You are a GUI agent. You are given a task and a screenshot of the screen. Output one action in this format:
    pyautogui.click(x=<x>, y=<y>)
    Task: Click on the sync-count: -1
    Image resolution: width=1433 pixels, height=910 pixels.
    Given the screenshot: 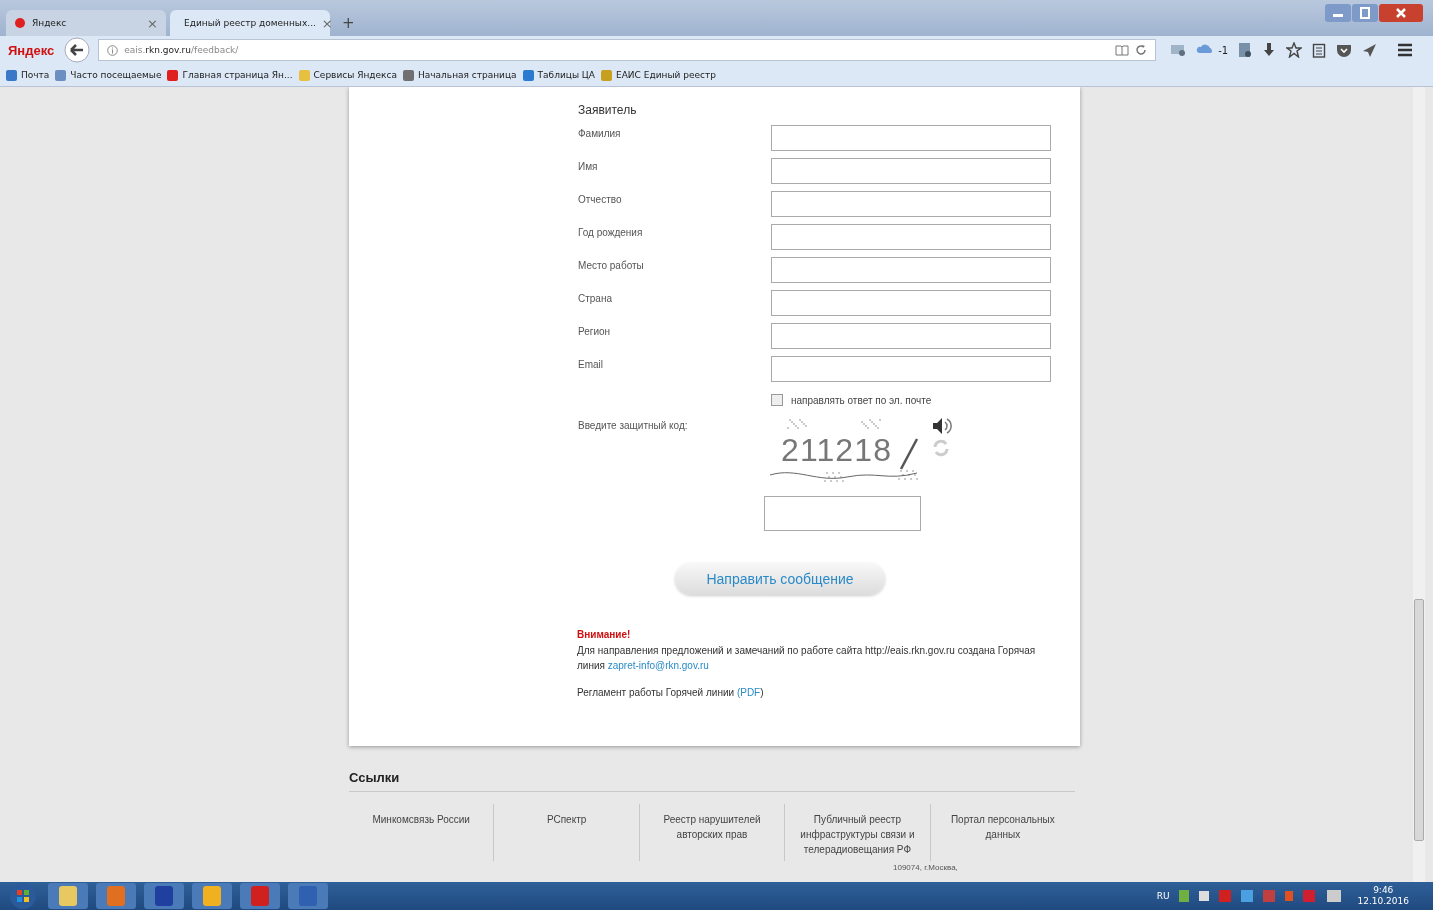 What is the action you would take?
    pyautogui.click(x=1223, y=50)
    